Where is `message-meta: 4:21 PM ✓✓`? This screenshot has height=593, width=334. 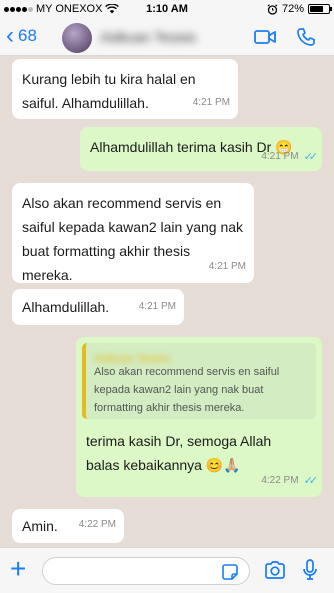 message-meta: 4:21 PM ✓✓ is located at coordinates (290, 157).